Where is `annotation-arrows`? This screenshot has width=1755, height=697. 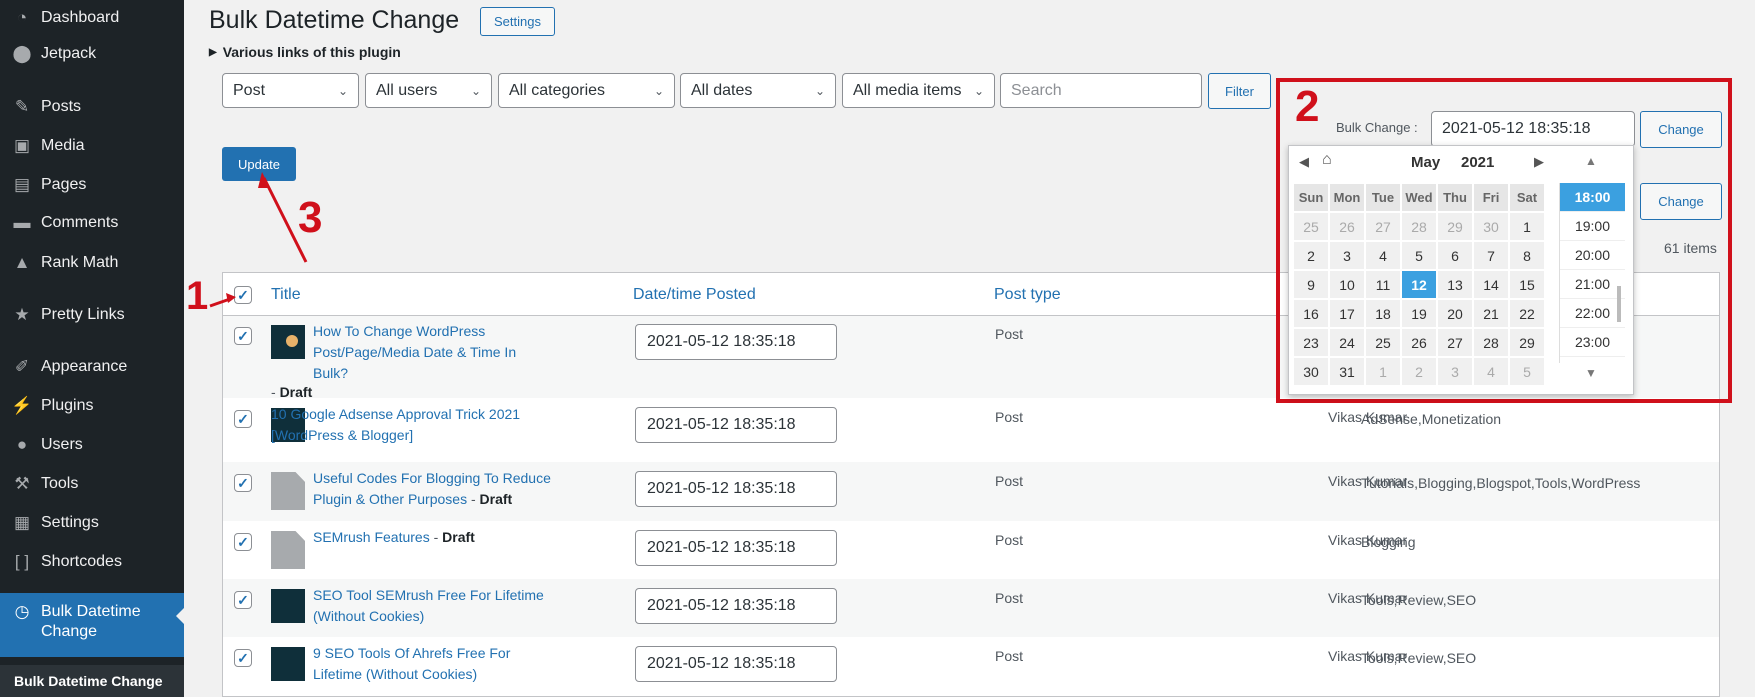
annotation-arrows is located at coordinates (258, 240).